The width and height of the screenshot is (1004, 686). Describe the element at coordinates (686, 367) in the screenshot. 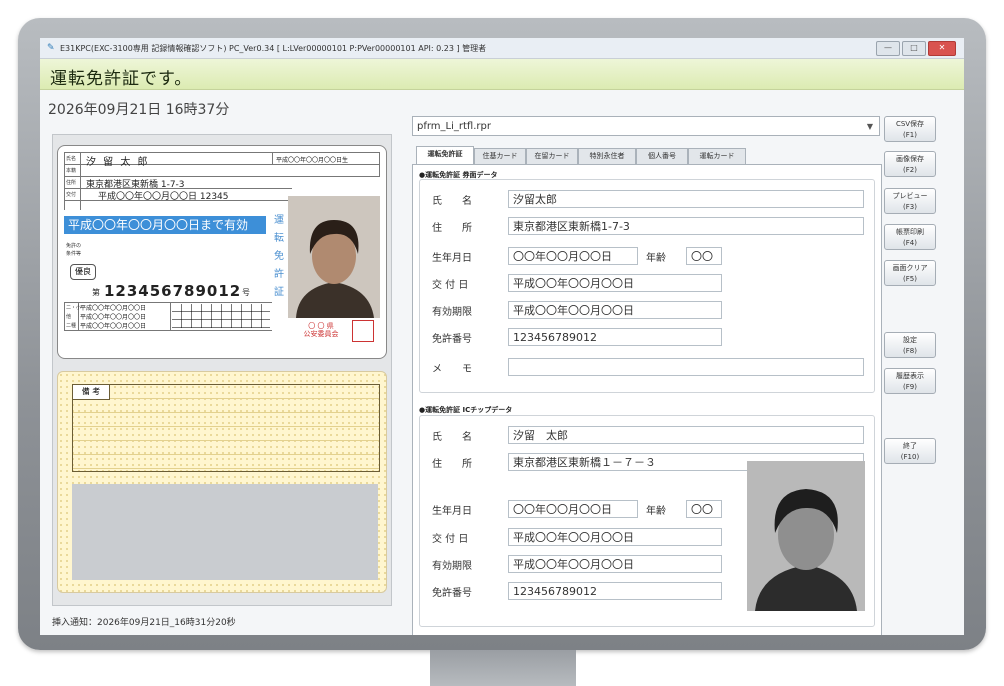

I see `memo-input` at that location.